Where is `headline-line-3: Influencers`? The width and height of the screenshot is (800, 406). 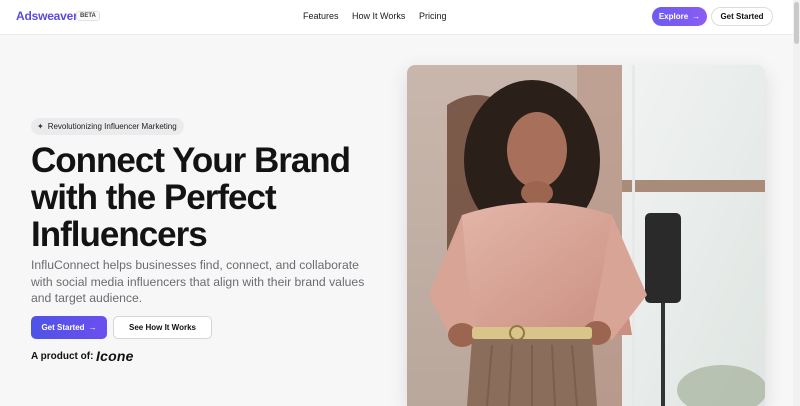
headline-line-3: Influencers is located at coordinates (119, 234).